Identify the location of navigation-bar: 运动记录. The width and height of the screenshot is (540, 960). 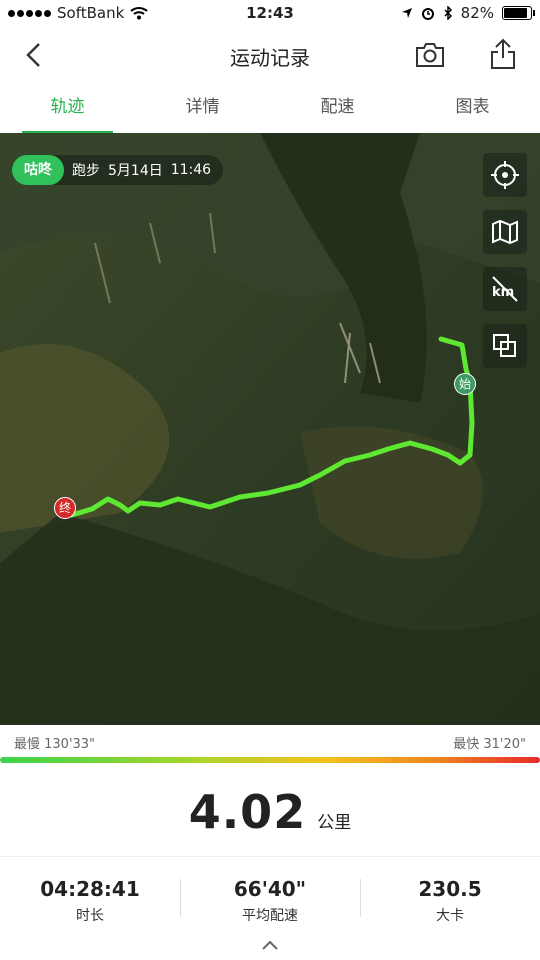
(270, 55).